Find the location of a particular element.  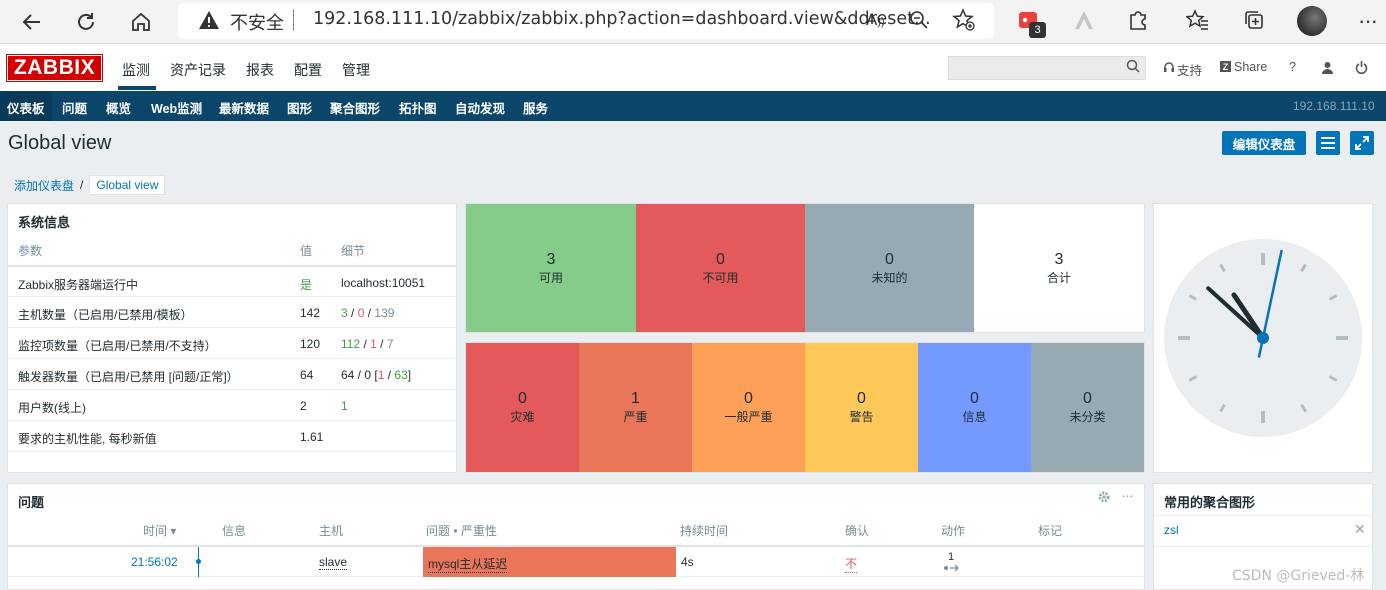

gear-icon is located at coordinates (1104, 498).